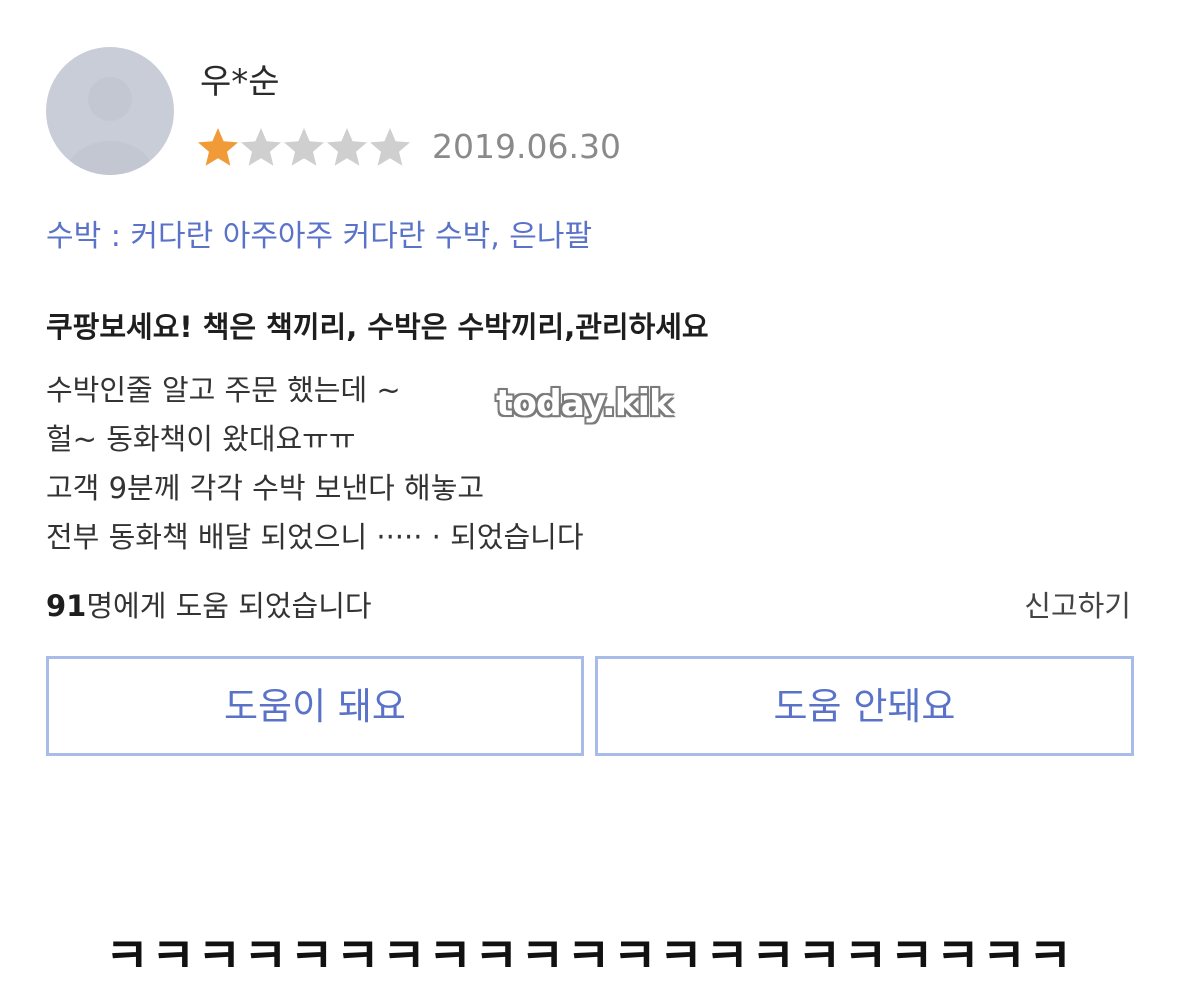  What do you see at coordinates (1077, 606) in the screenshot?
I see `report-link: 신고하기` at bounding box center [1077, 606].